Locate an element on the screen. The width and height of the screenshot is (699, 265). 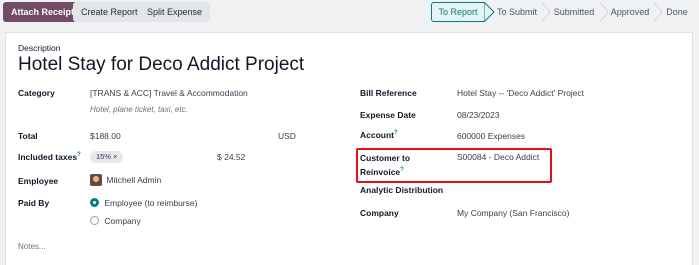
account-label: Account? is located at coordinates (379, 135).